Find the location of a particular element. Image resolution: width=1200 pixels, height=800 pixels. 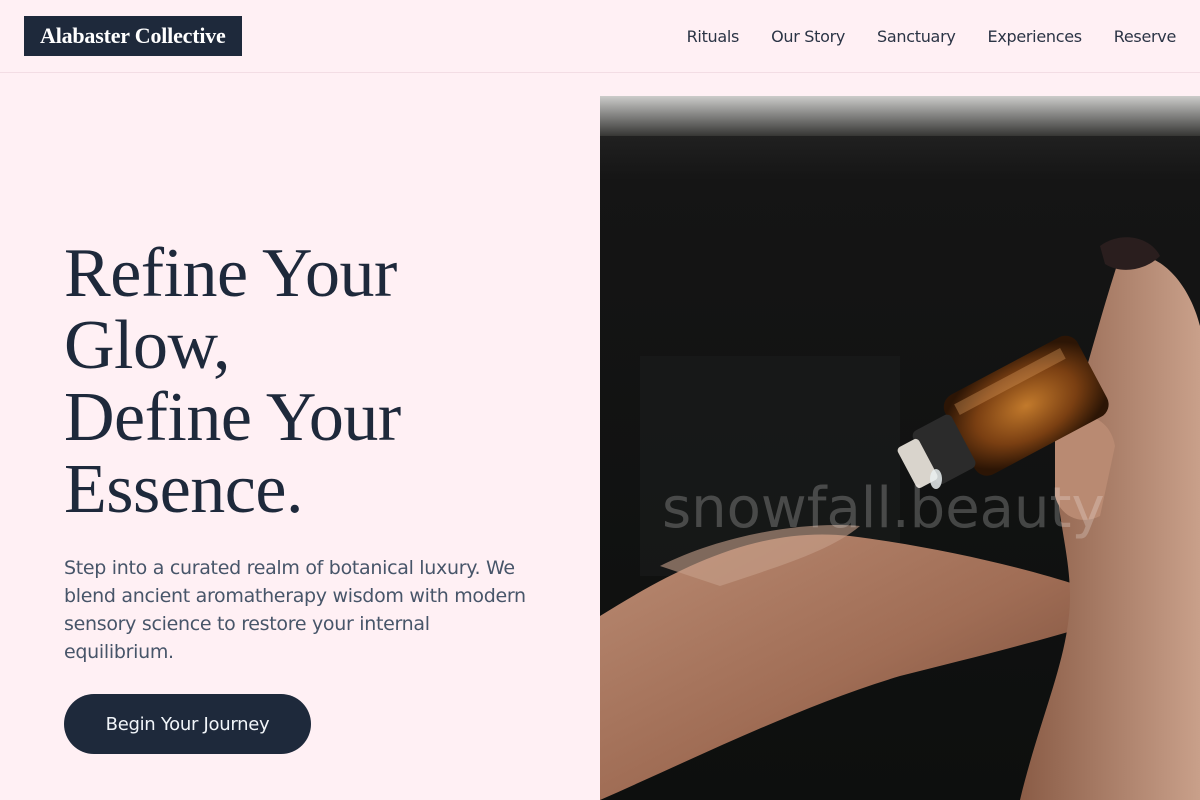

begin-journey-button: Begin Your Journey is located at coordinates (187, 724).